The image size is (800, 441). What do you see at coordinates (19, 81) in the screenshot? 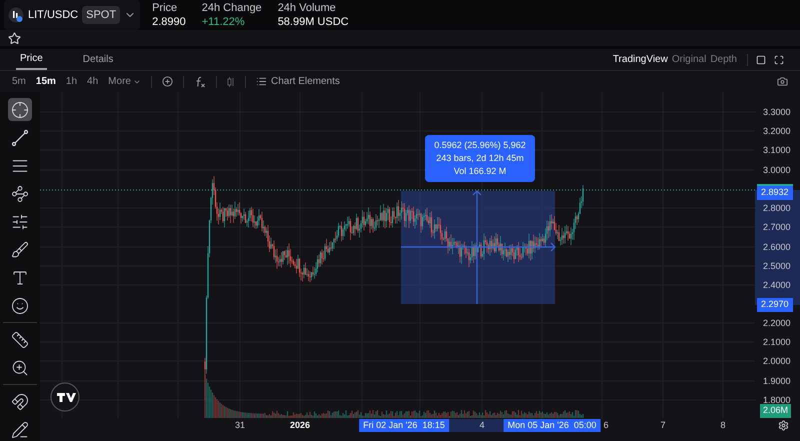
I see `interval-button: 5m` at bounding box center [19, 81].